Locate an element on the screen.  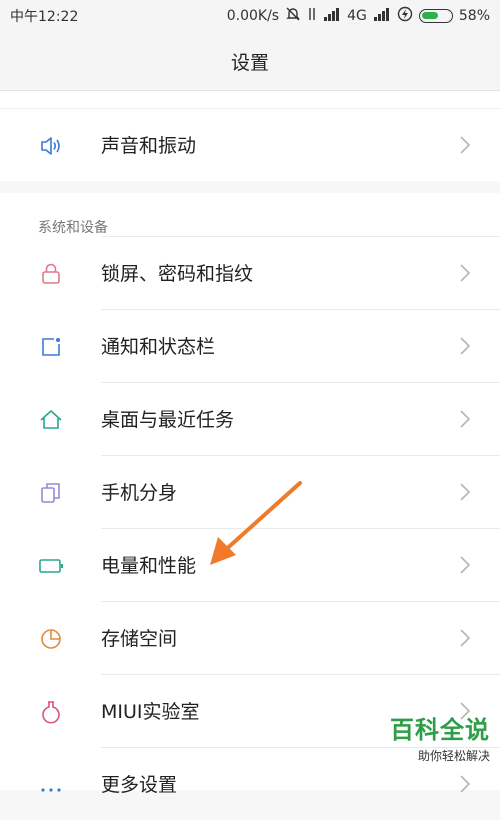
settings-item-home-screen: 桌面与最近任务 is located at coordinates (250, 419).